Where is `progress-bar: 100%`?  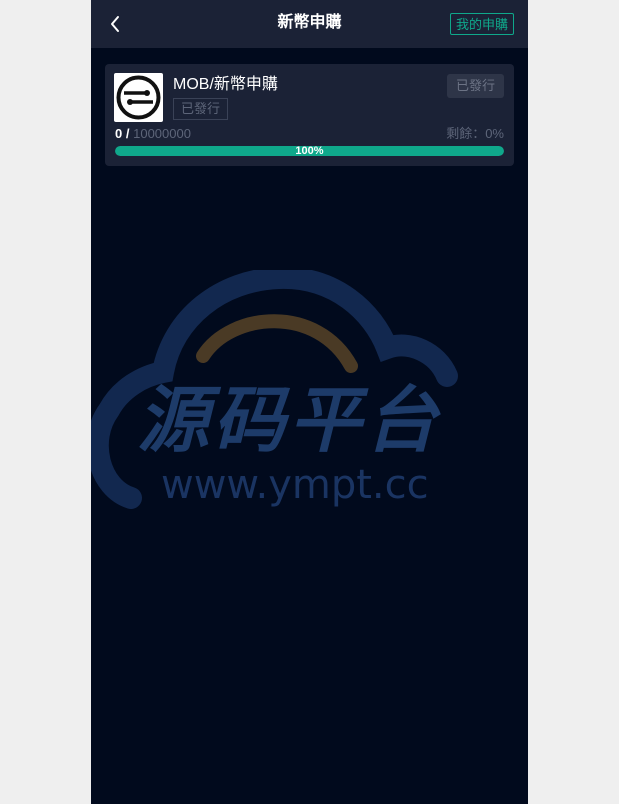
progress-bar: 100% is located at coordinates (309, 151).